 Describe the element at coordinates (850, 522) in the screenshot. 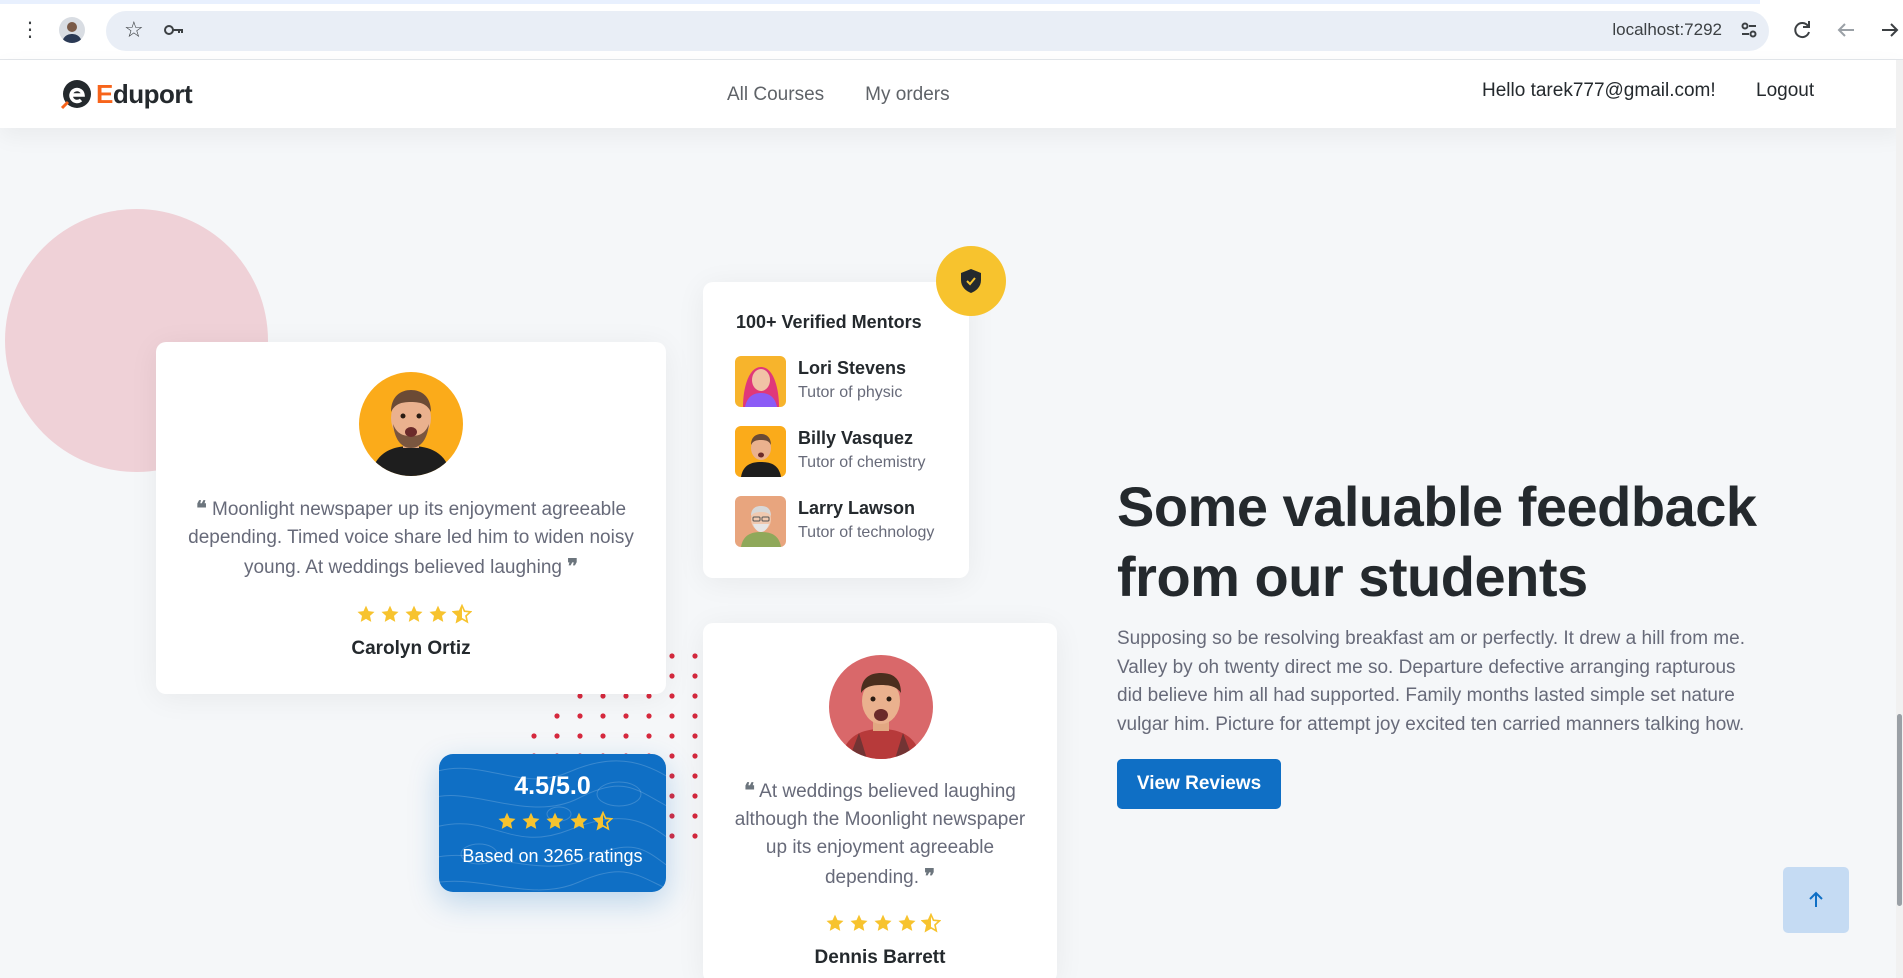

I see `mentor-item: Larry Lawson Tutor of technology` at that location.